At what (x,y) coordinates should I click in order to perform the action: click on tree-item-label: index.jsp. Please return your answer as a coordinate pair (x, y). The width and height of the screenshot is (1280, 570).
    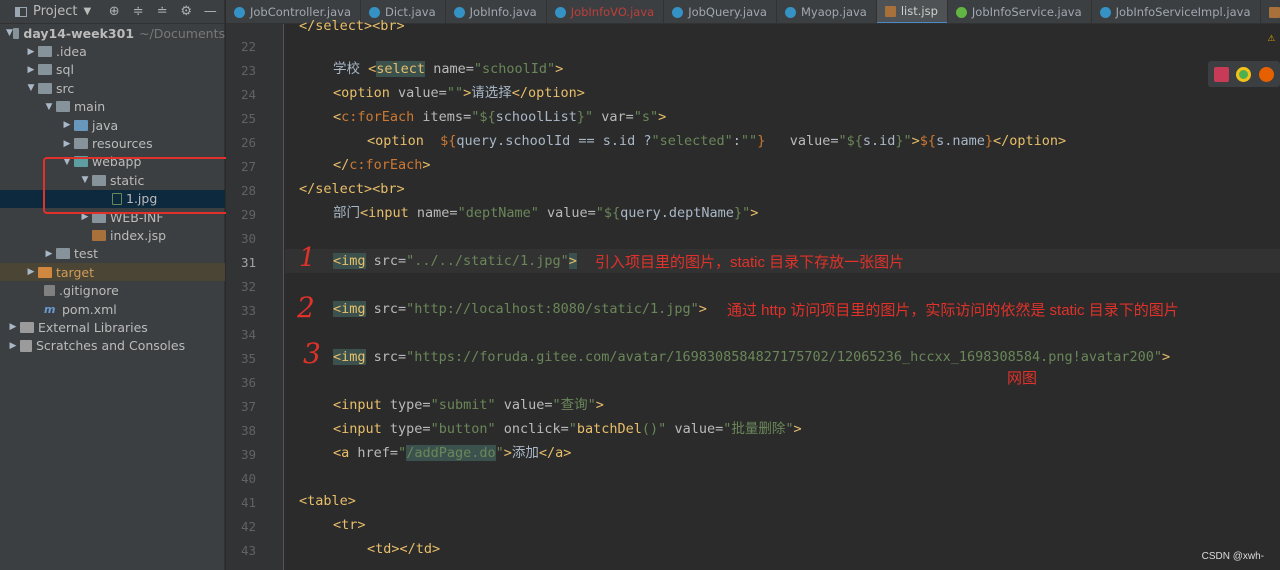
    Looking at the image, I should click on (138, 235).